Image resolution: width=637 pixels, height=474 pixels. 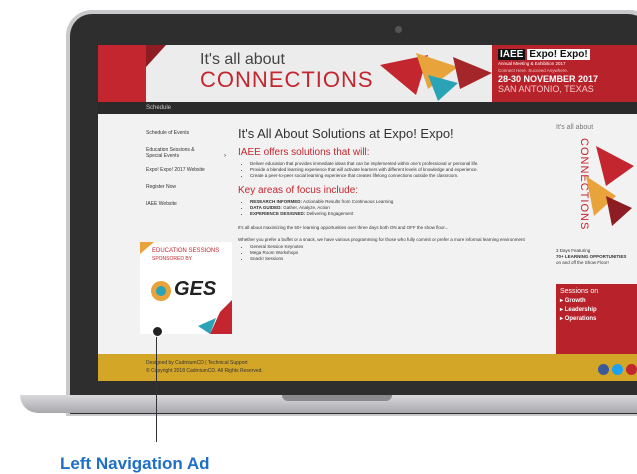 What do you see at coordinates (631, 369) in the screenshot?
I see `youtube-icon` at bounding box center [631, 369].